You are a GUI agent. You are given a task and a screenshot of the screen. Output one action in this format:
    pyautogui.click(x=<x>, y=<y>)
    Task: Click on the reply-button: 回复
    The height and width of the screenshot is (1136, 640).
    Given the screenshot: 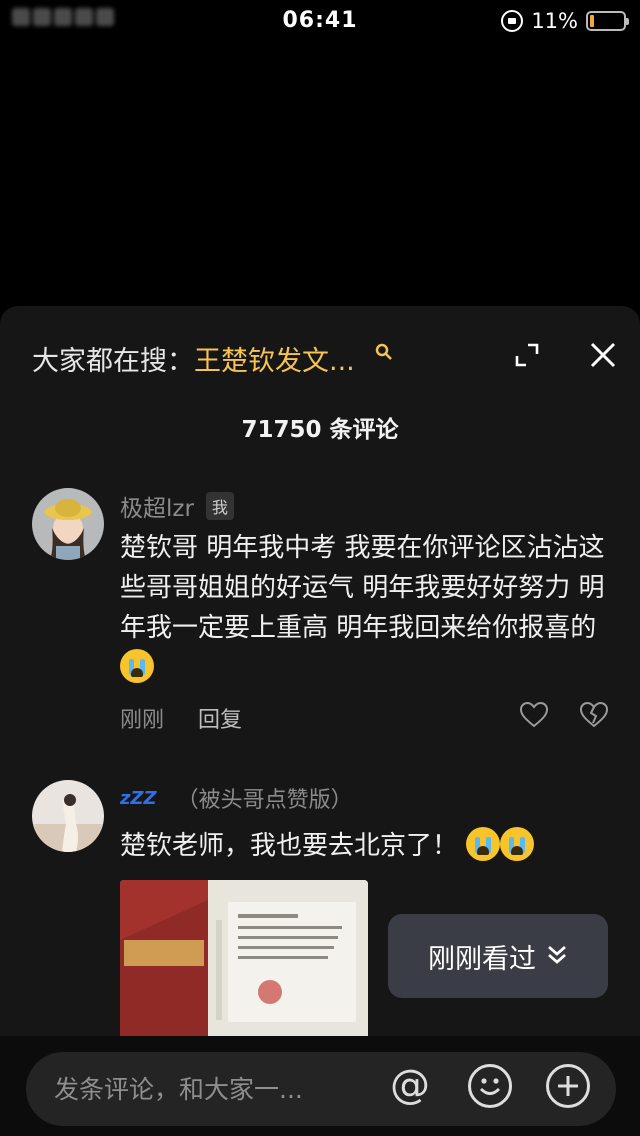 What is the action you would take?
    pyautogui.click(x=220, y=718)
    